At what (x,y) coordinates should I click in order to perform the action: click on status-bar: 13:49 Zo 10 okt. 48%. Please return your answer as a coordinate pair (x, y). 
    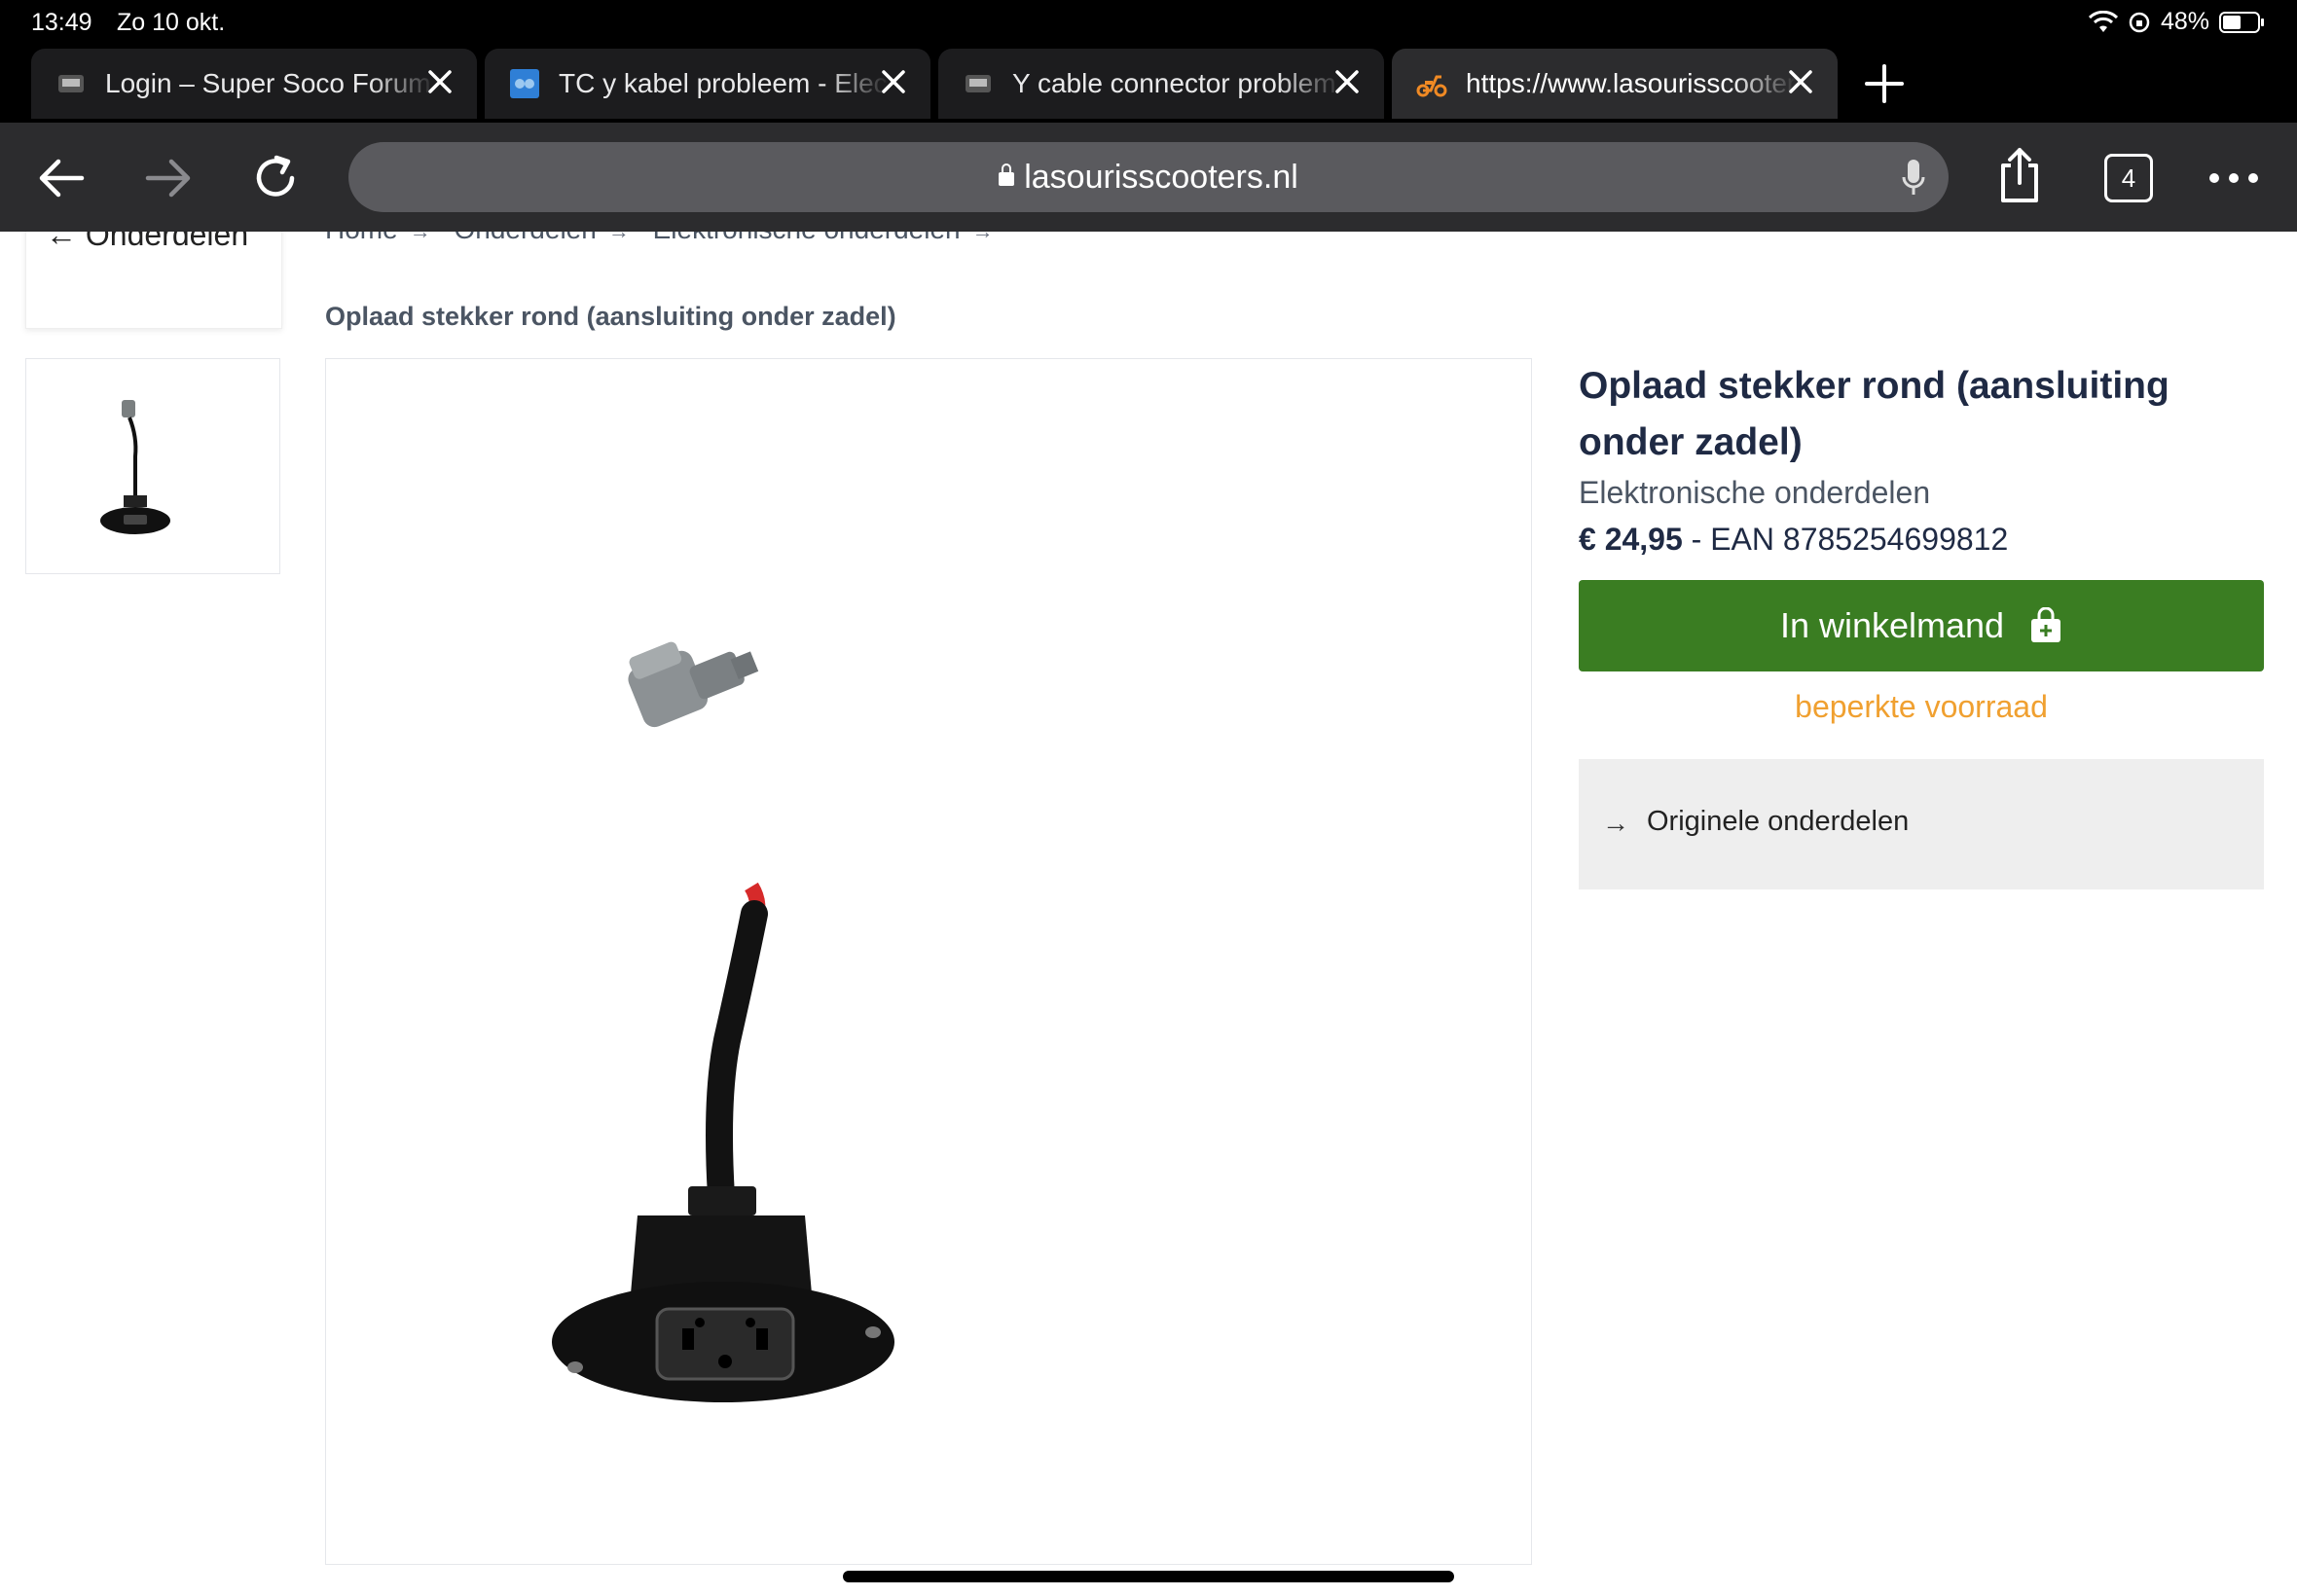
    Looking at the image, I should click on (1148, 23).